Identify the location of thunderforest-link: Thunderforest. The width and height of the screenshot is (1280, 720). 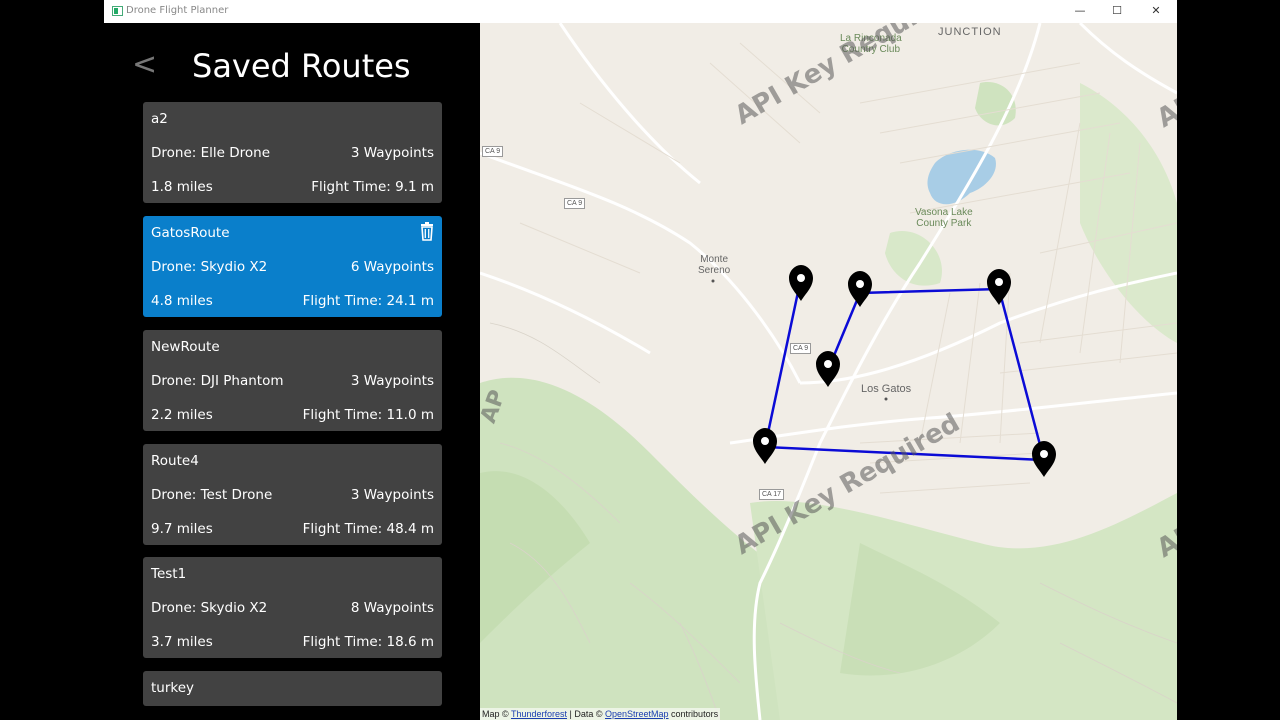
(539, 714).